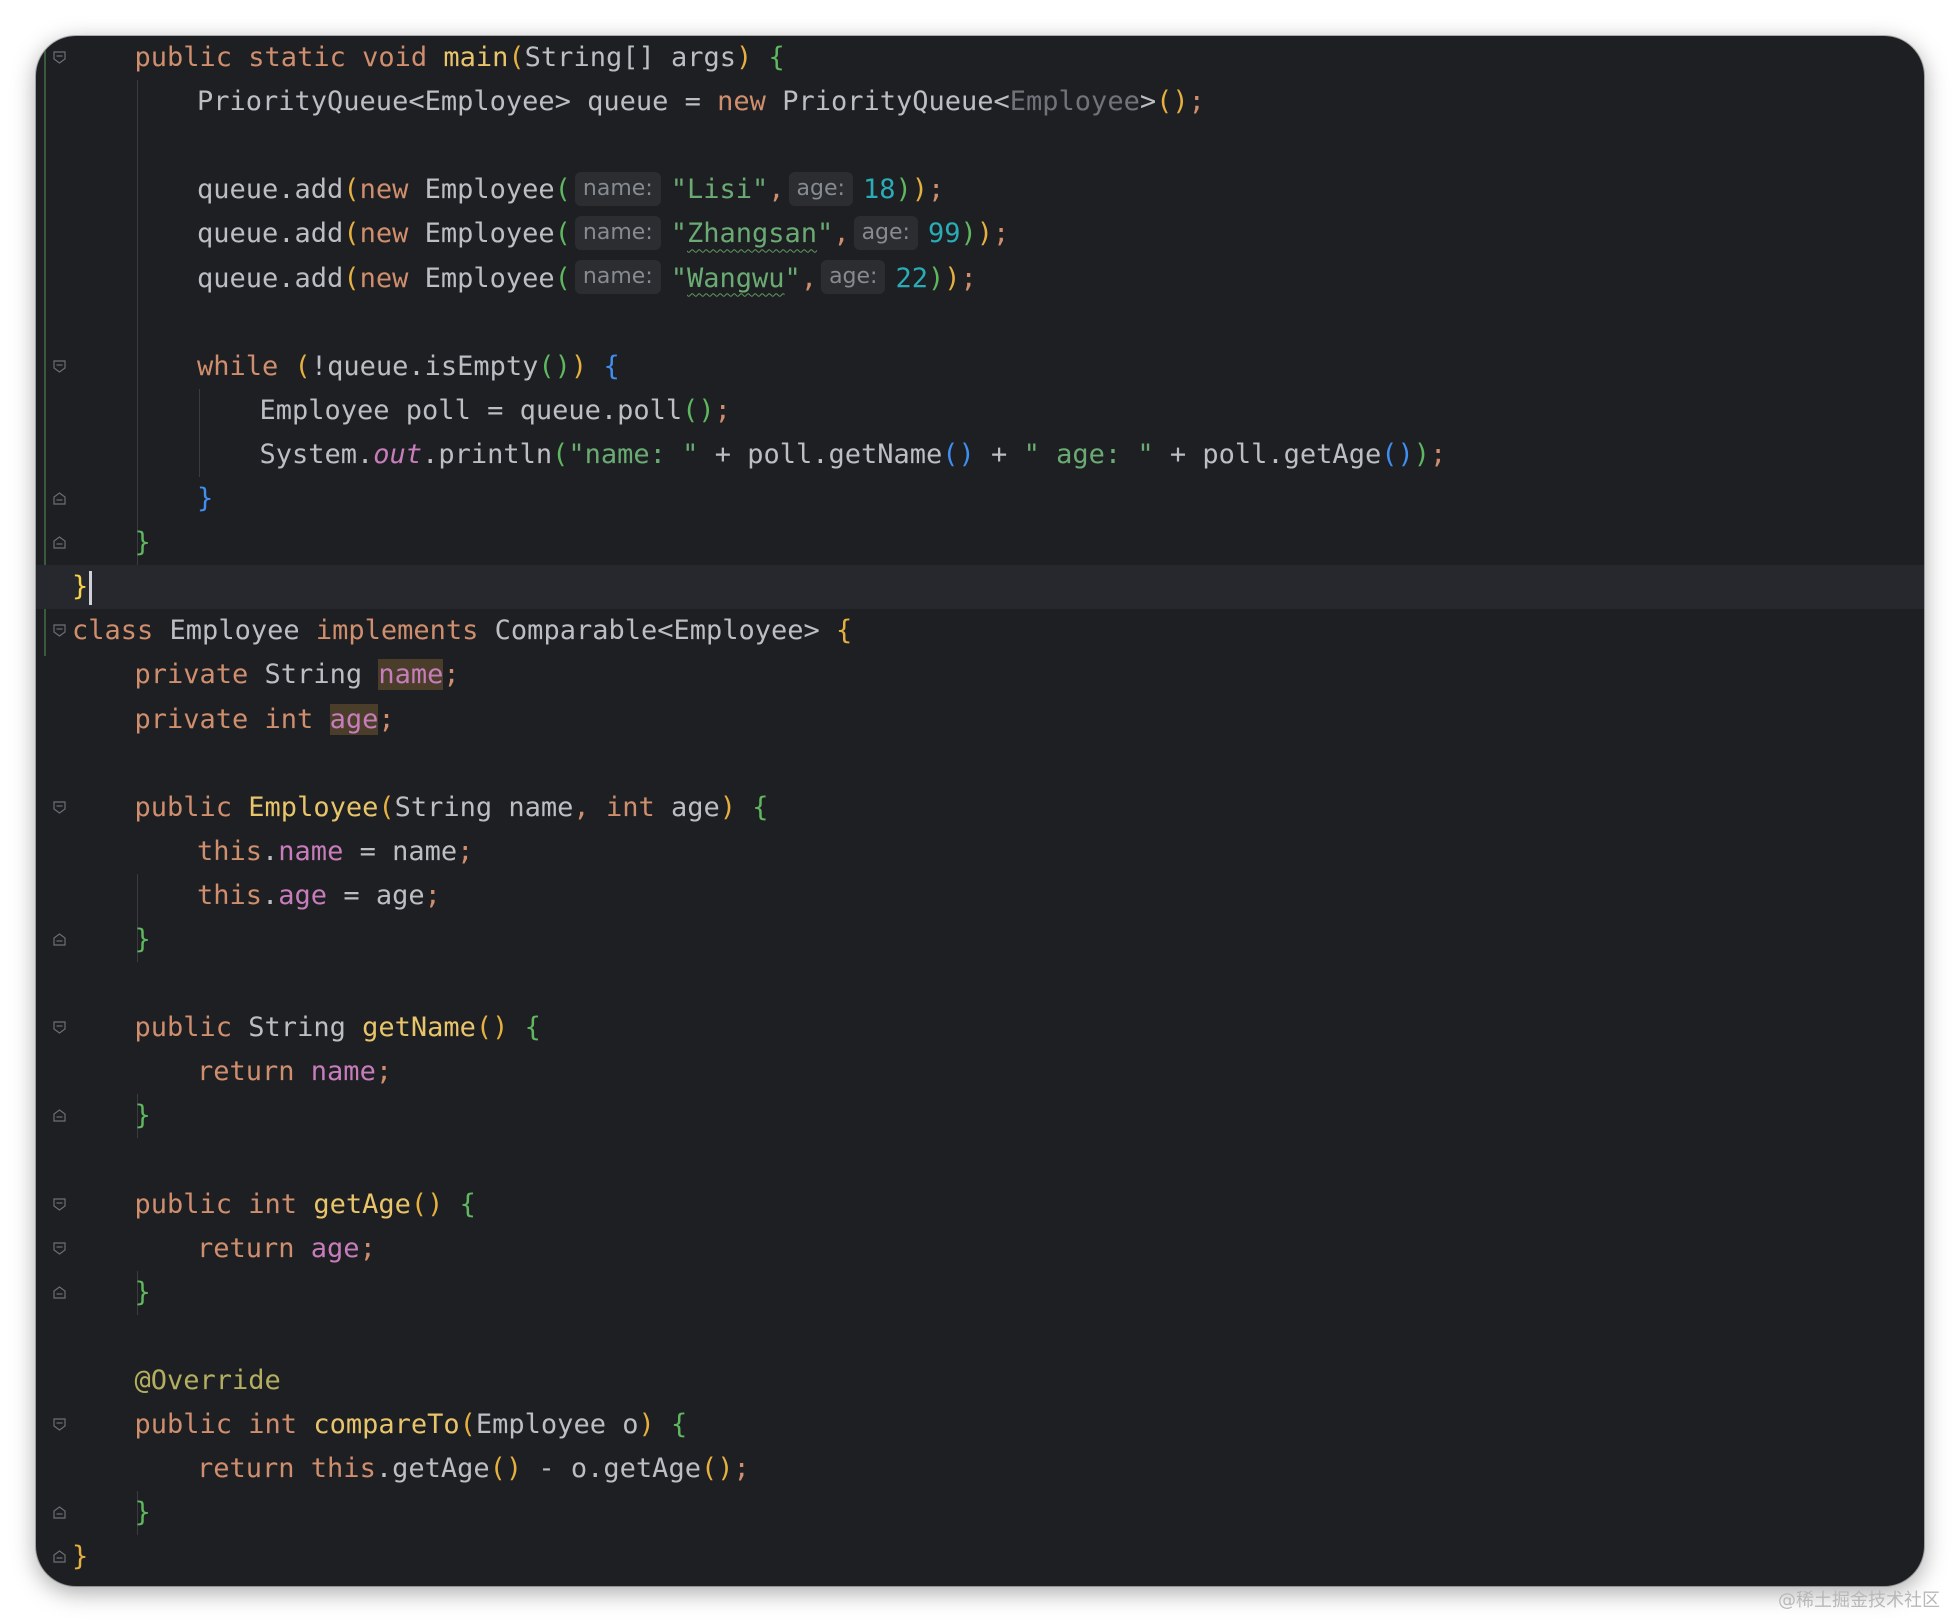 Image resolution: width=1958 pixels, height=1622 pixels. I want to click on code-line: while (!queue.isEmpty()) {, so click(980, 367).